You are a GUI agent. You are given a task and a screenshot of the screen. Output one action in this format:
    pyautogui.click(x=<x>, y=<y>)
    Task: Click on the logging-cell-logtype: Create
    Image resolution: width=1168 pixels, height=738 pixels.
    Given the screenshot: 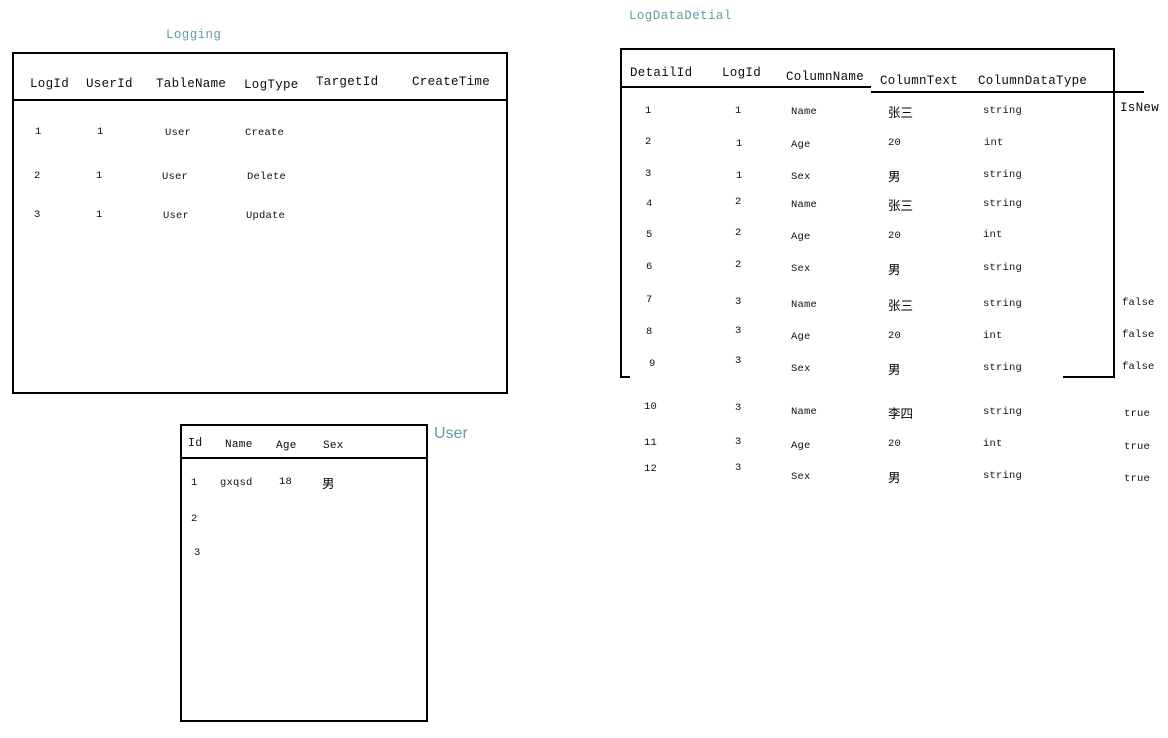 What is the action you would take?
    pyautogui.click(x=265, y=133)
    